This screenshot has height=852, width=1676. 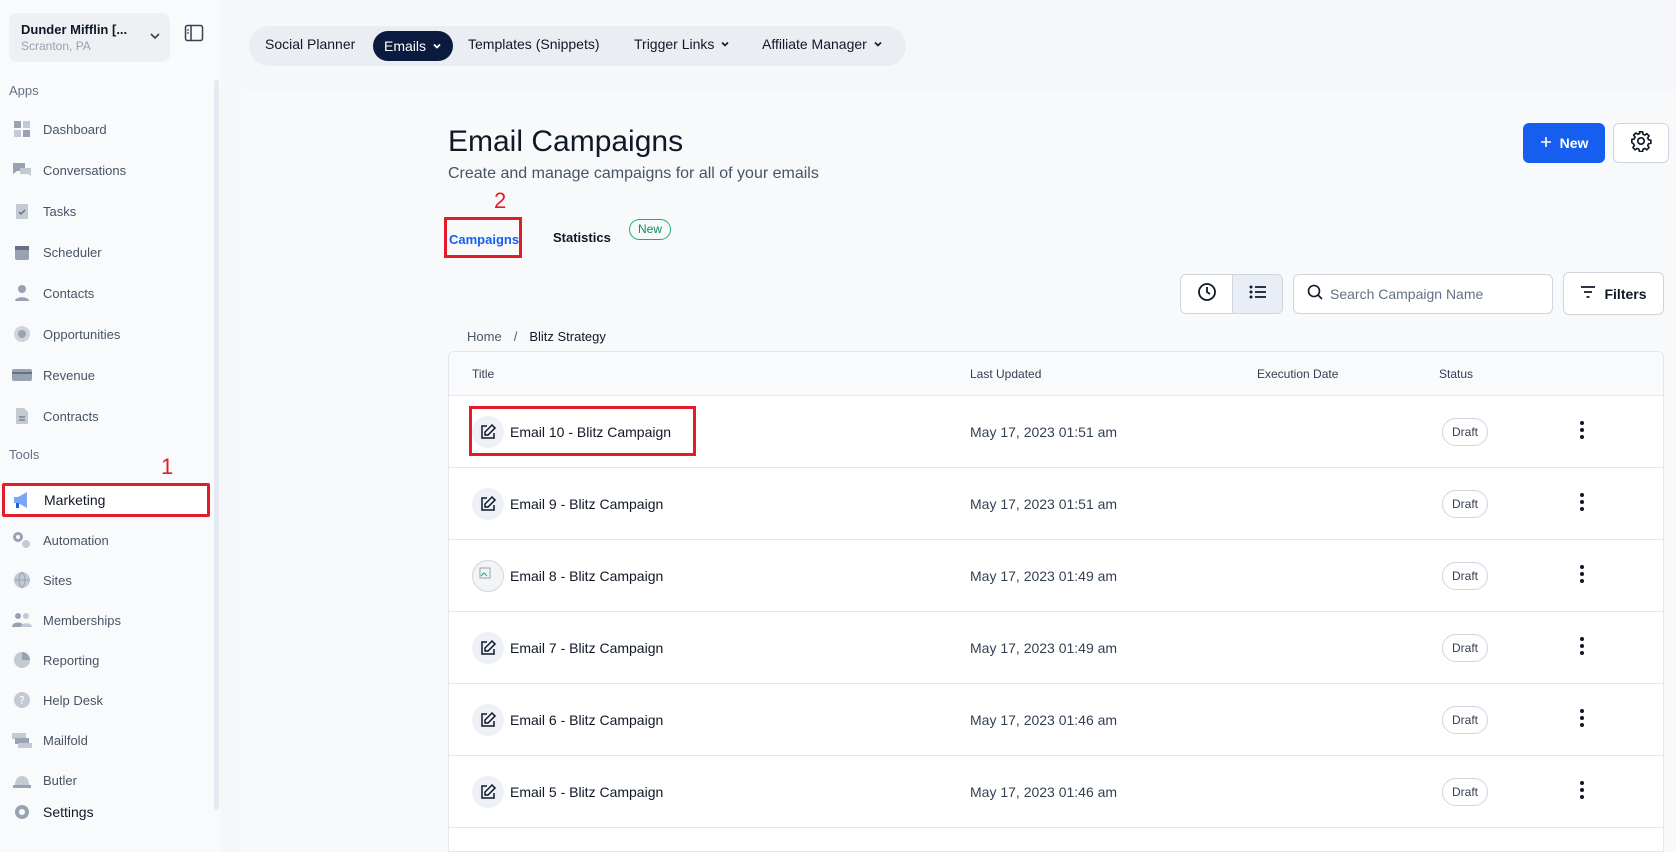 I want to click on sidebar-item-contracts: Contracts, so click(x=110, y=416).